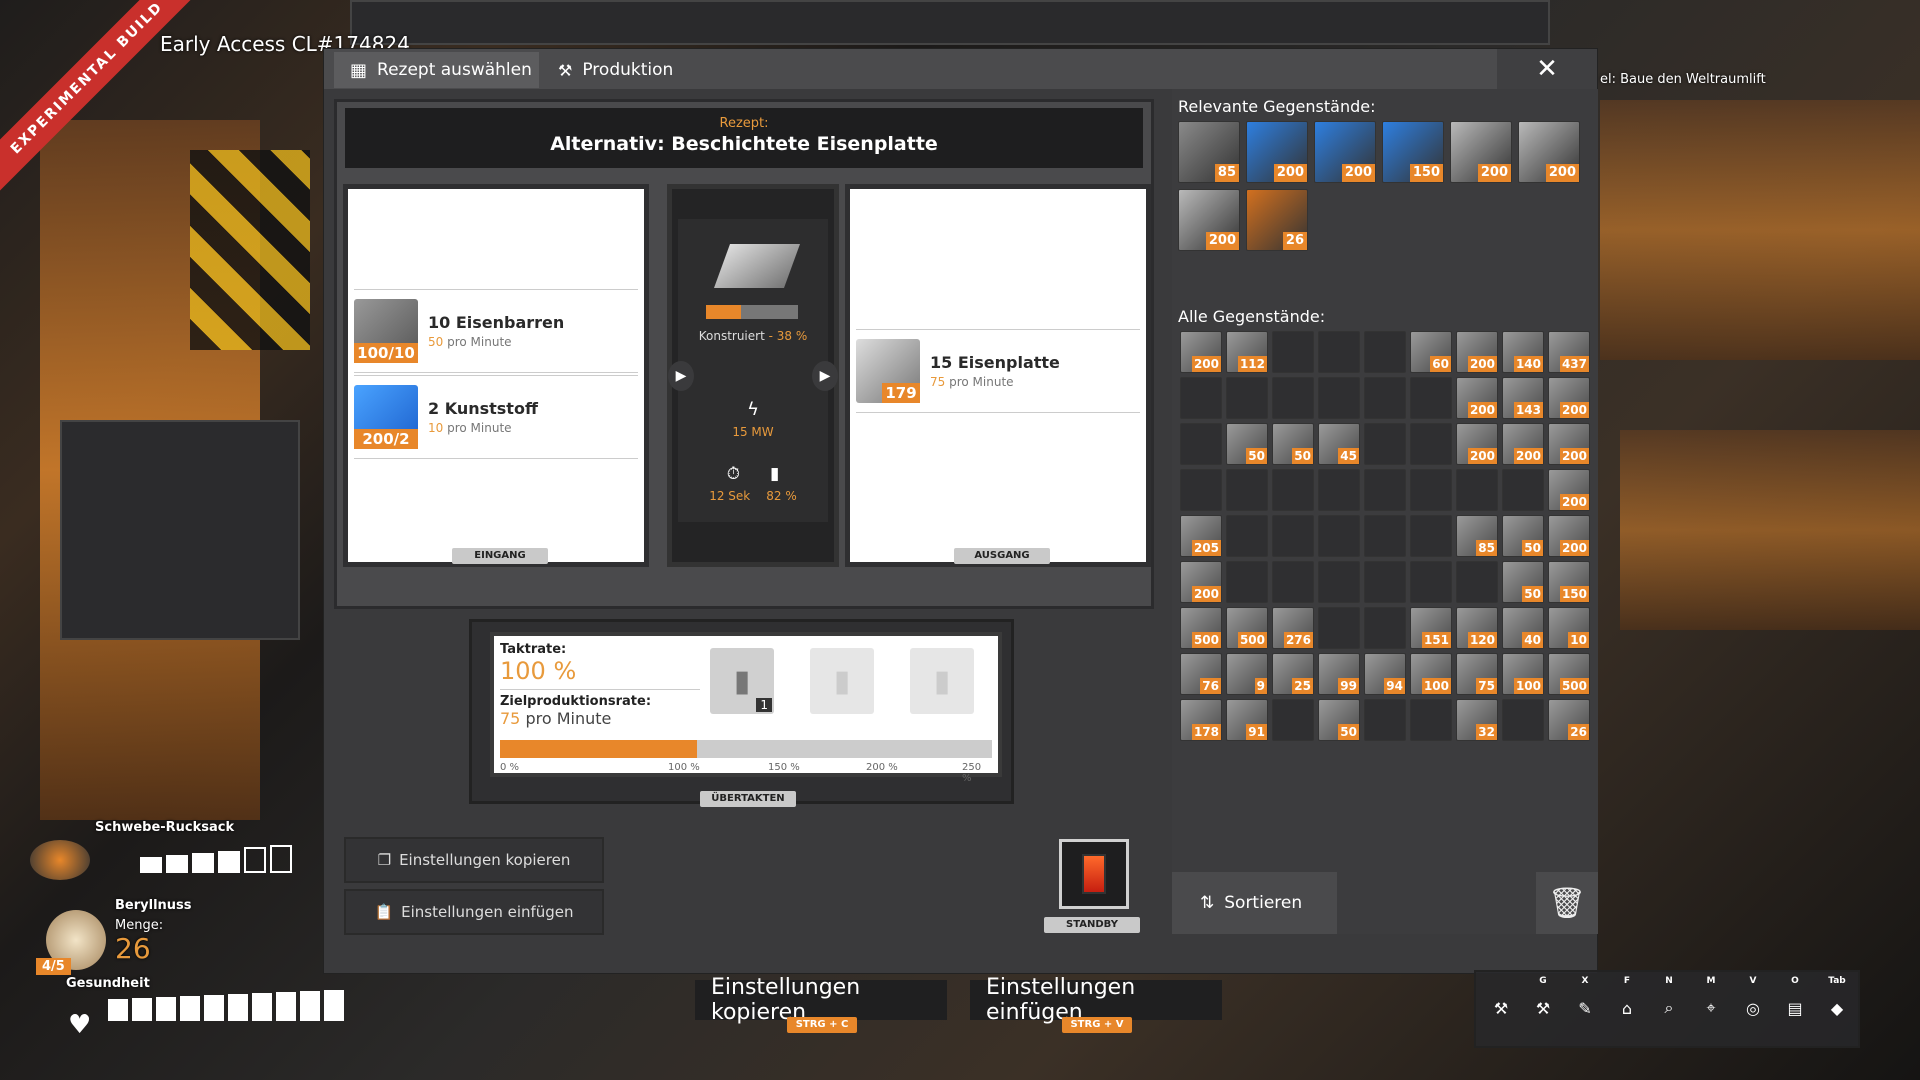 The width and height of the screenshot is (1920, 1080). I want to click on input-item-row: 100/10 10 Eisenbarren 50 pro Minute, so click(496, 331).